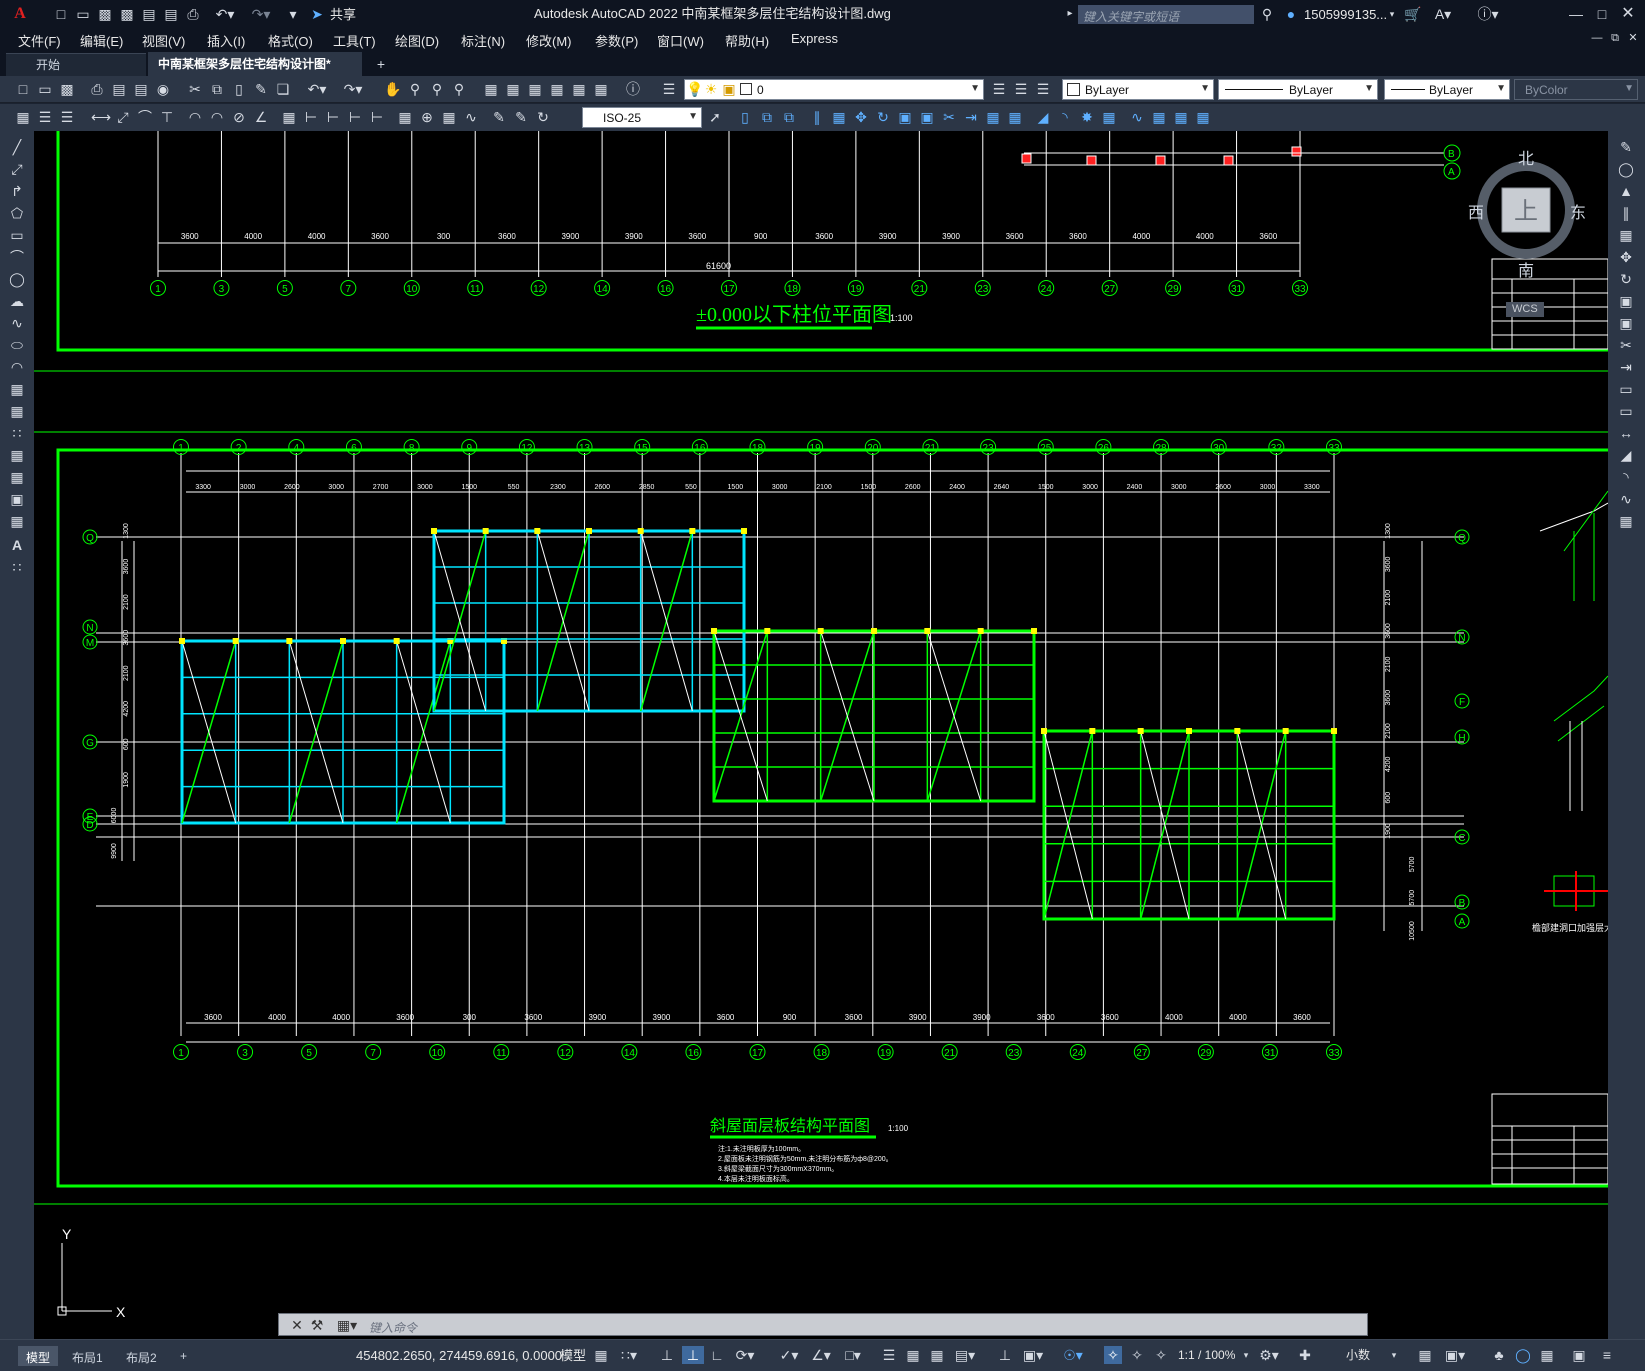  I want to click on draw-spline-icon: ∿, so click(17, 323).